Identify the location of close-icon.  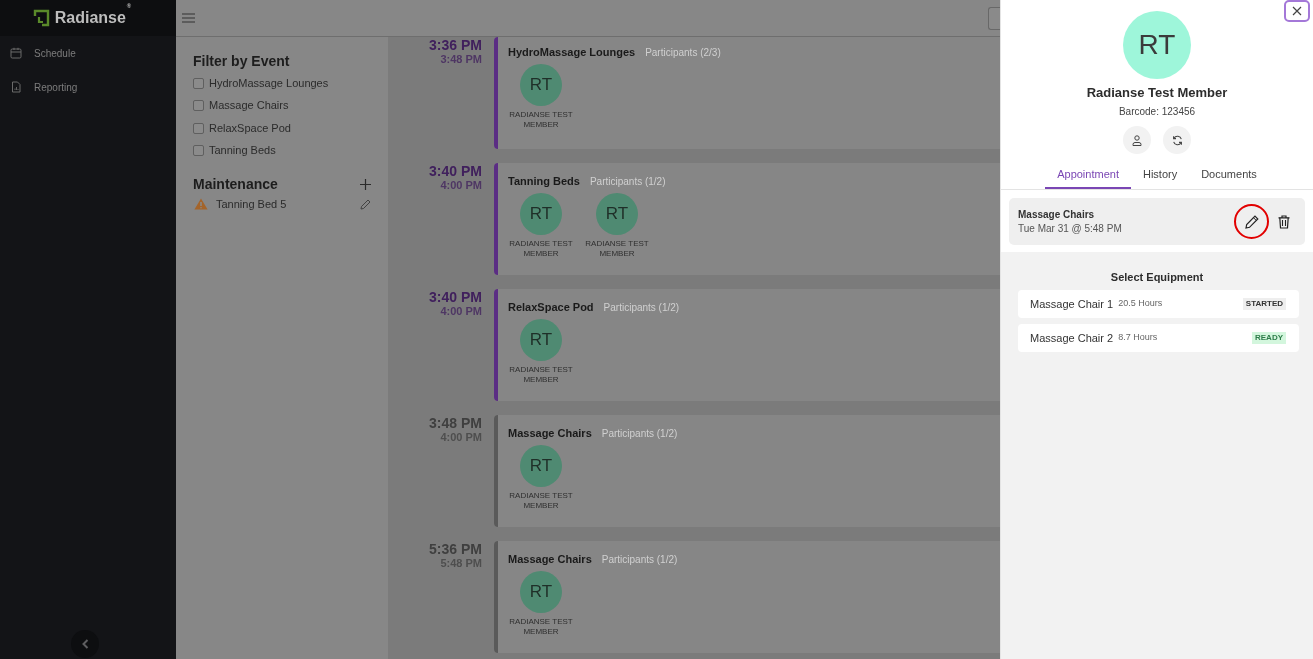
(1297, 11).